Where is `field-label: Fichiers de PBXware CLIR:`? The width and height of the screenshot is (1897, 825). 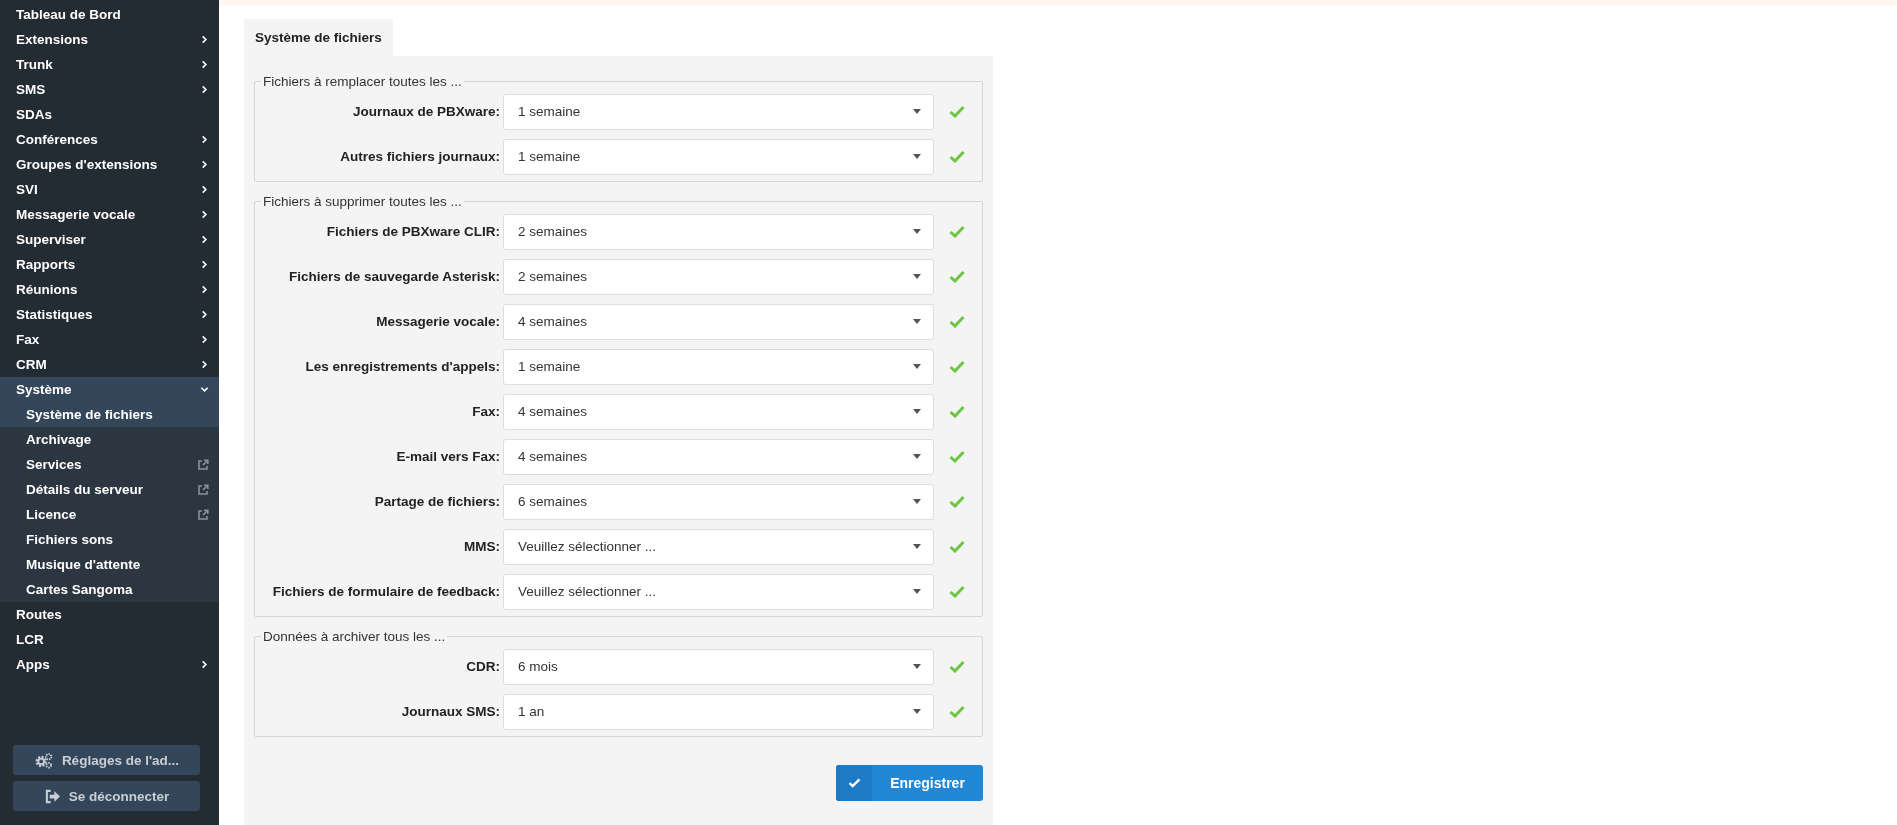 field-label: Fichiers de PBXware CLIR: is located at coordinates (413, 231).